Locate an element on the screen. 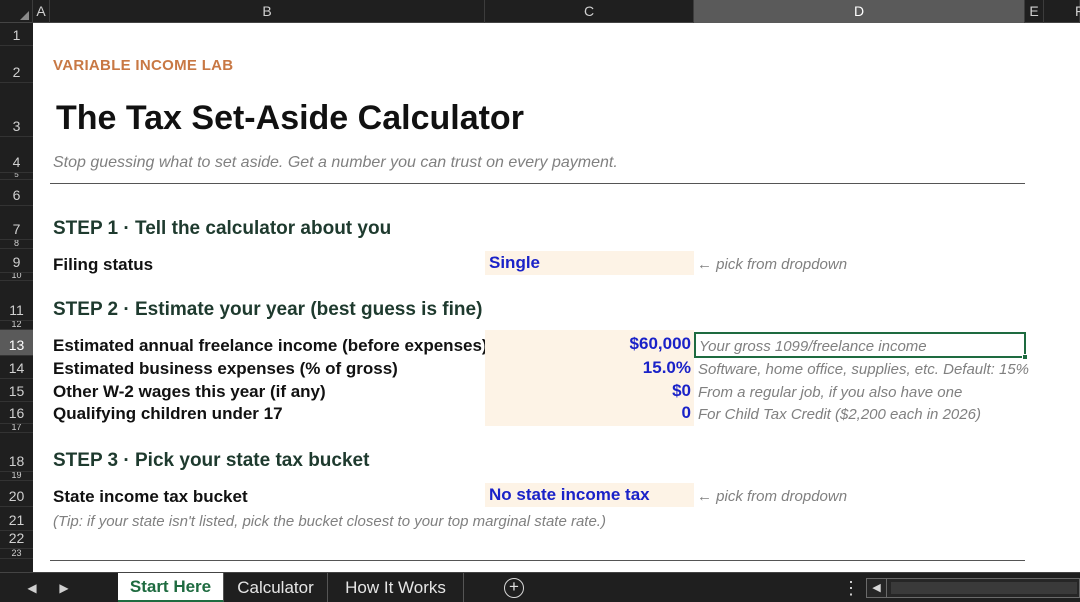  tab-how-it-works: How It Works is located at coordinates (396, 587).